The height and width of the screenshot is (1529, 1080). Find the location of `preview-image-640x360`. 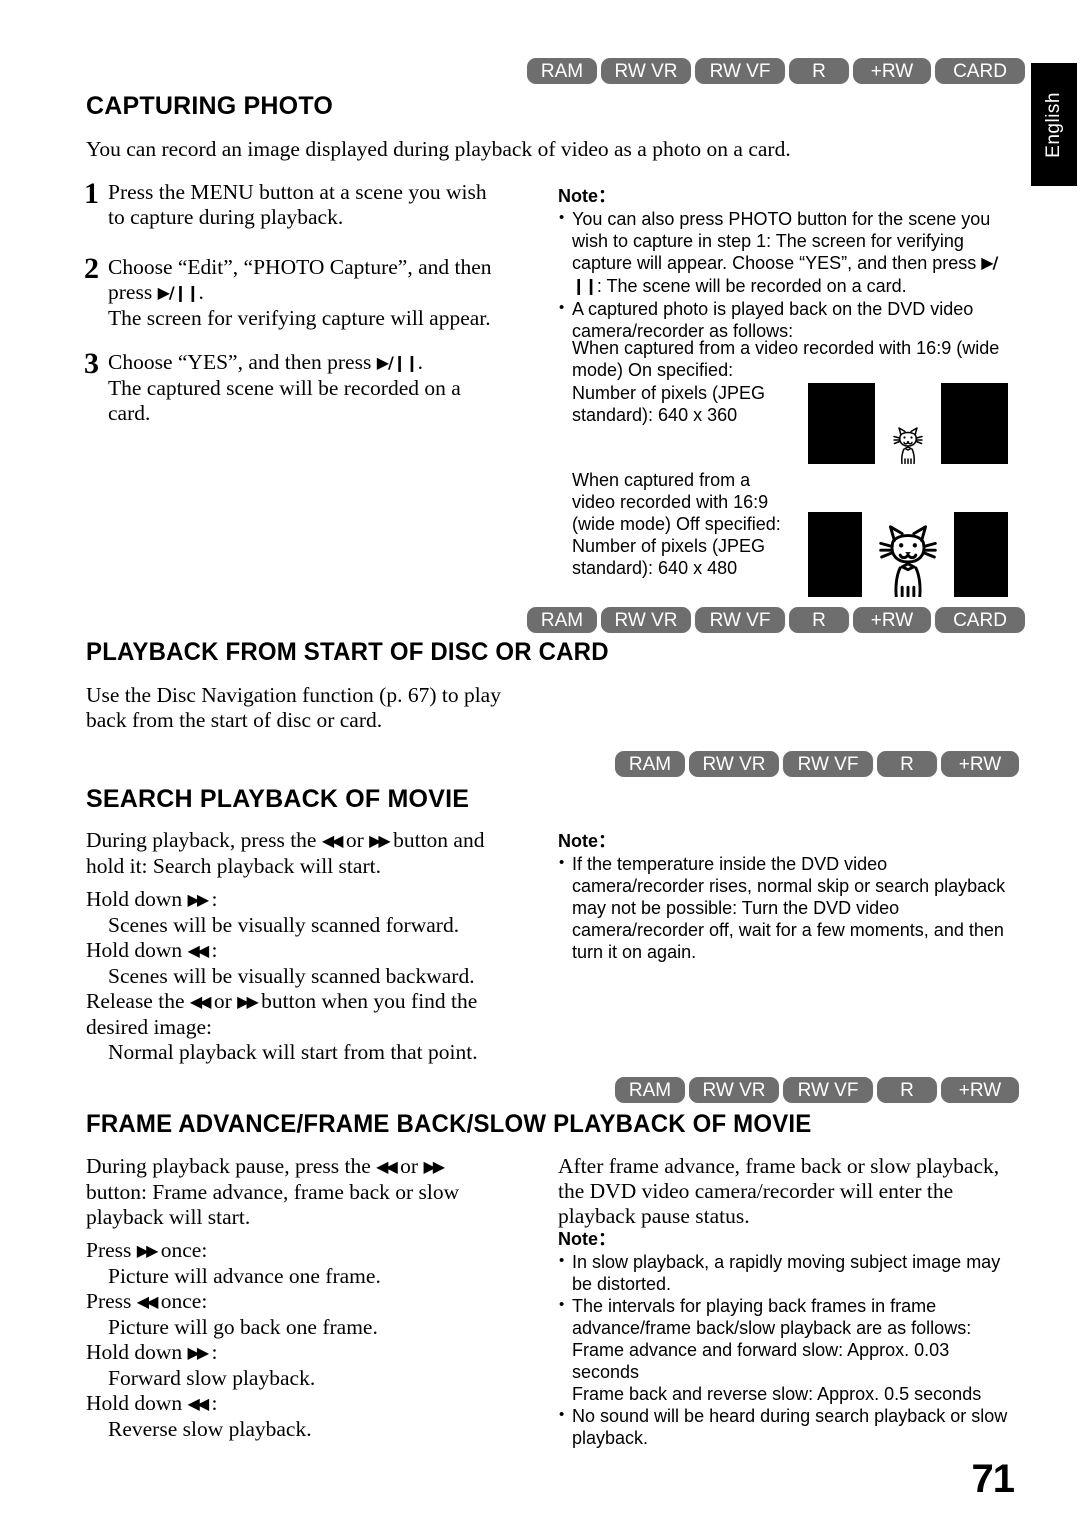

preview-image-640x360 is located at coordinates (908, 423).